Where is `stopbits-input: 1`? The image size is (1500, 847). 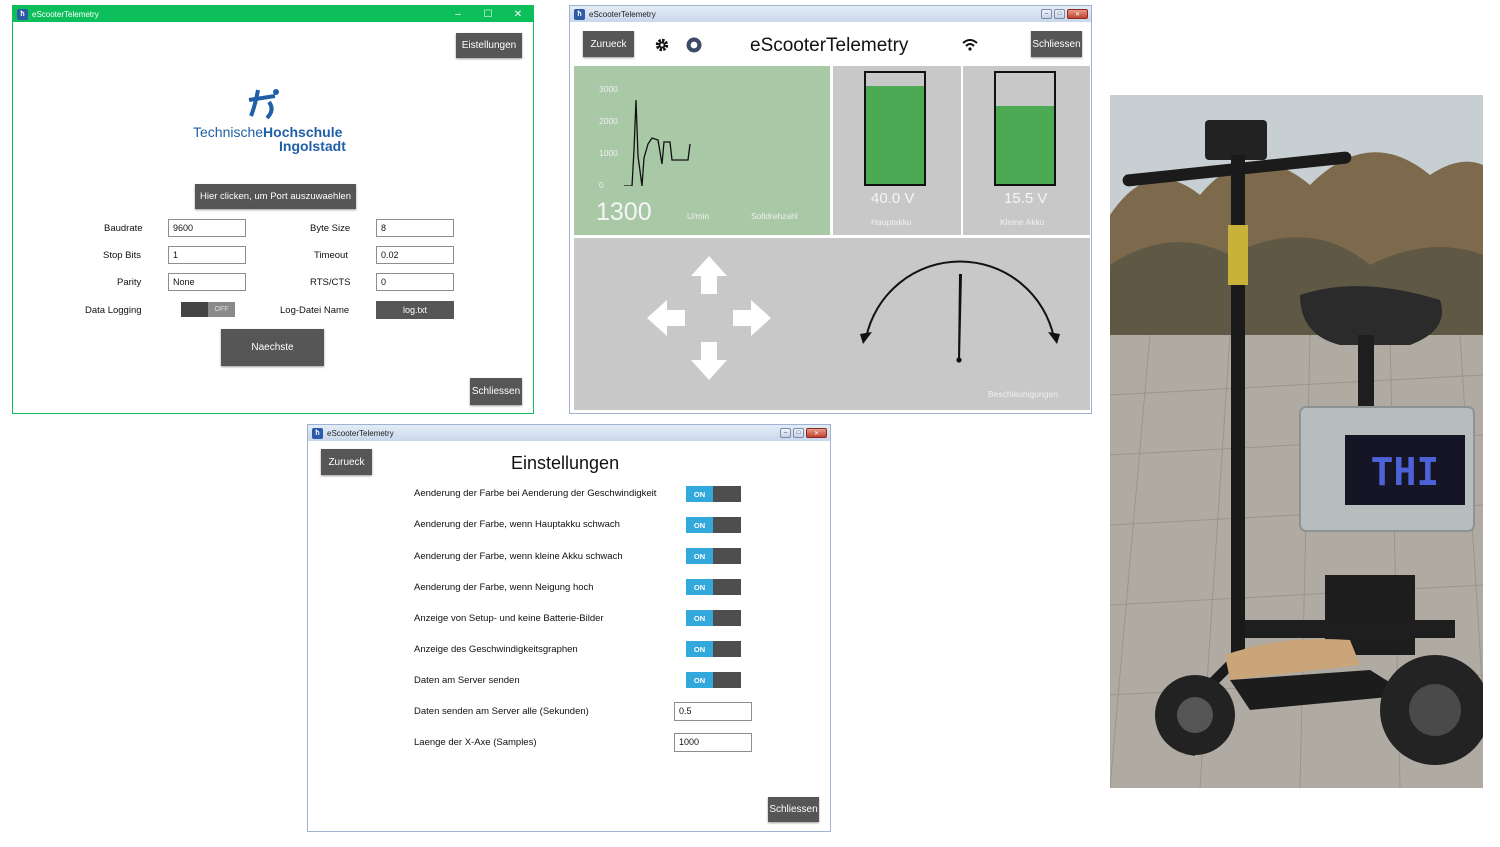 stopbits-input: 1 is located at coordinates (207, 255).